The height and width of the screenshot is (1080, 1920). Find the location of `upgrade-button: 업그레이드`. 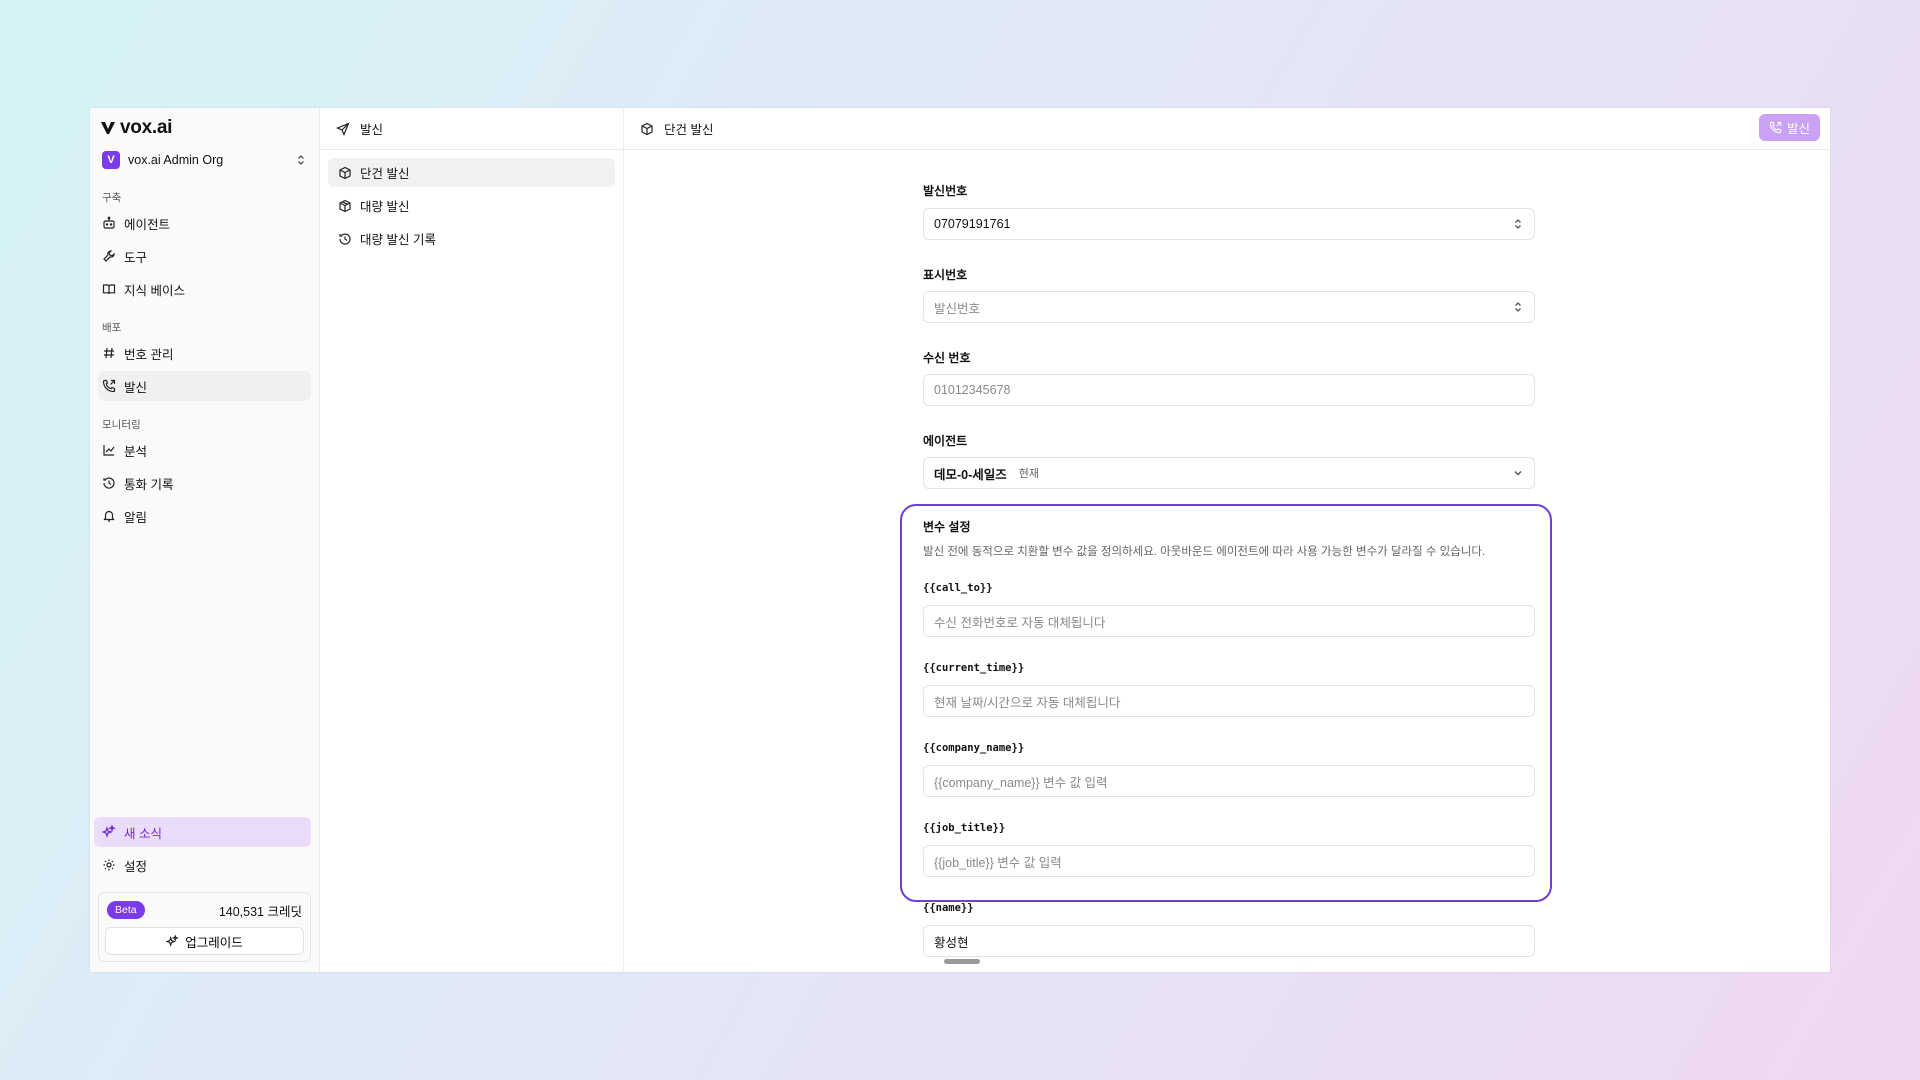

upgrade-button: 업그레이드 is located at coordinates (204, 941).